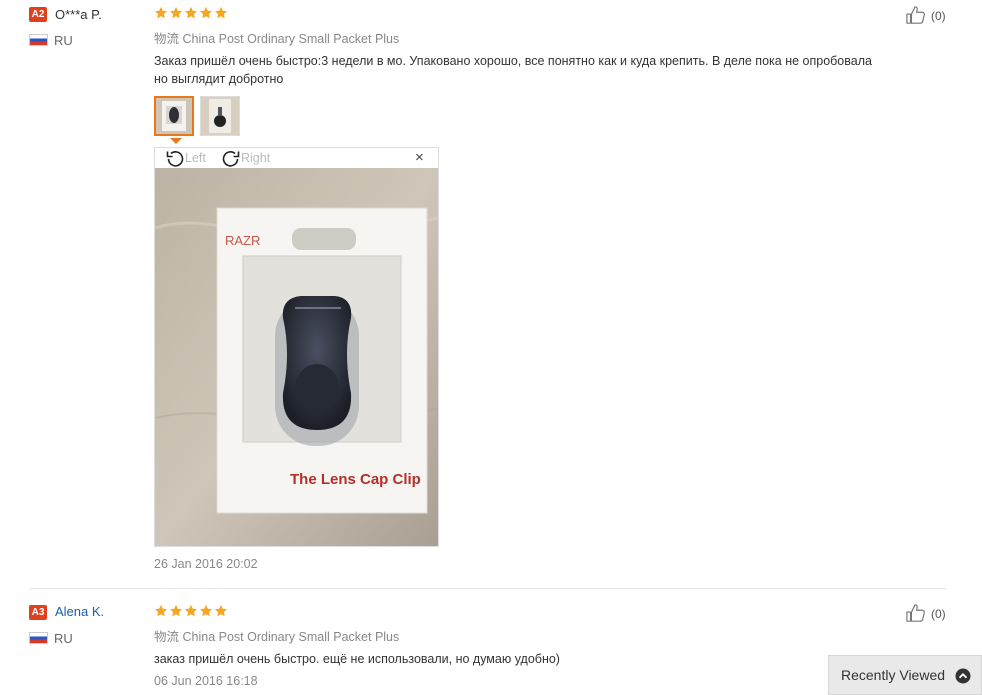 The image size is (982, 695). I want to click on close-icon: ×, so click(419, 157).